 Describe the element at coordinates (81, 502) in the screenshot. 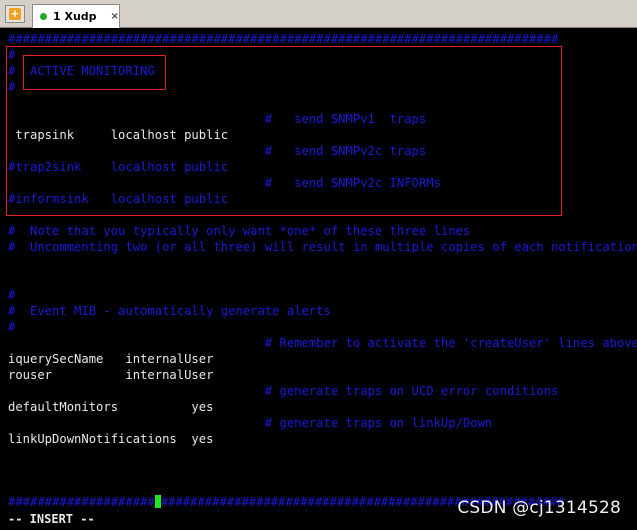

I see `hash-run: ####################` at that location.